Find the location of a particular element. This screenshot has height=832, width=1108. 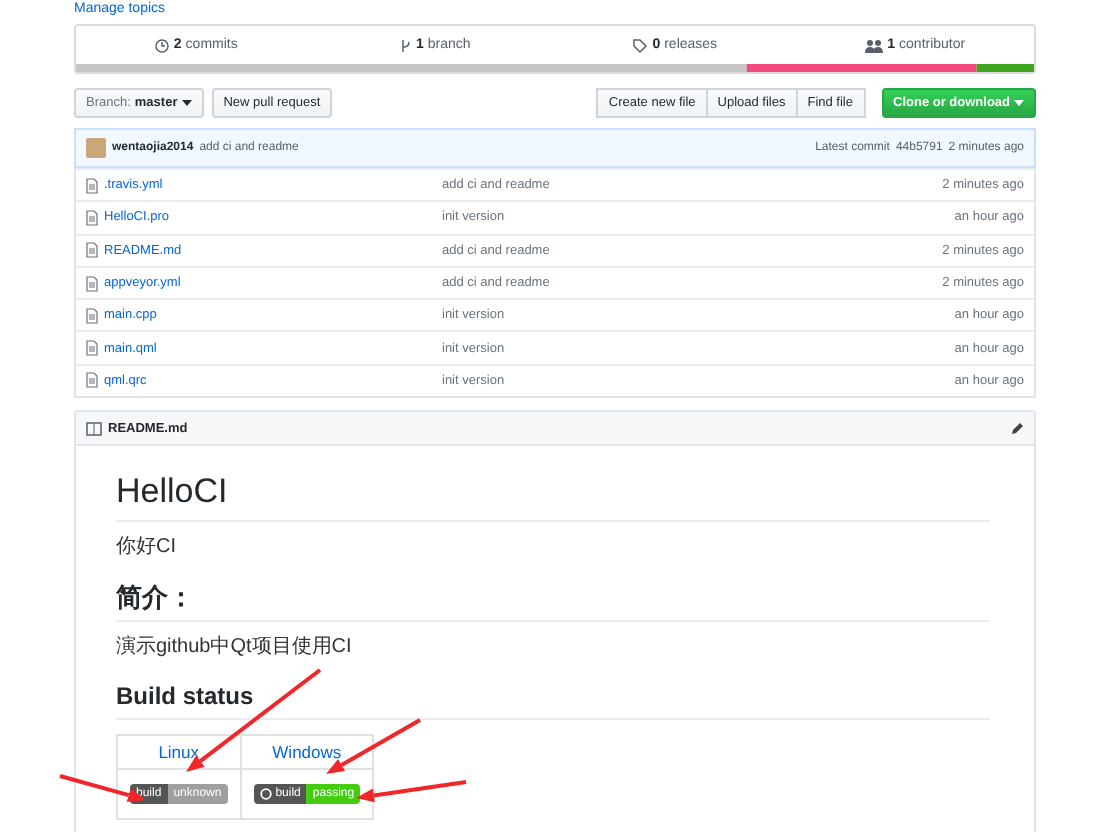

readme-paragraph: 你好CI is located at coordinates (147, 548).